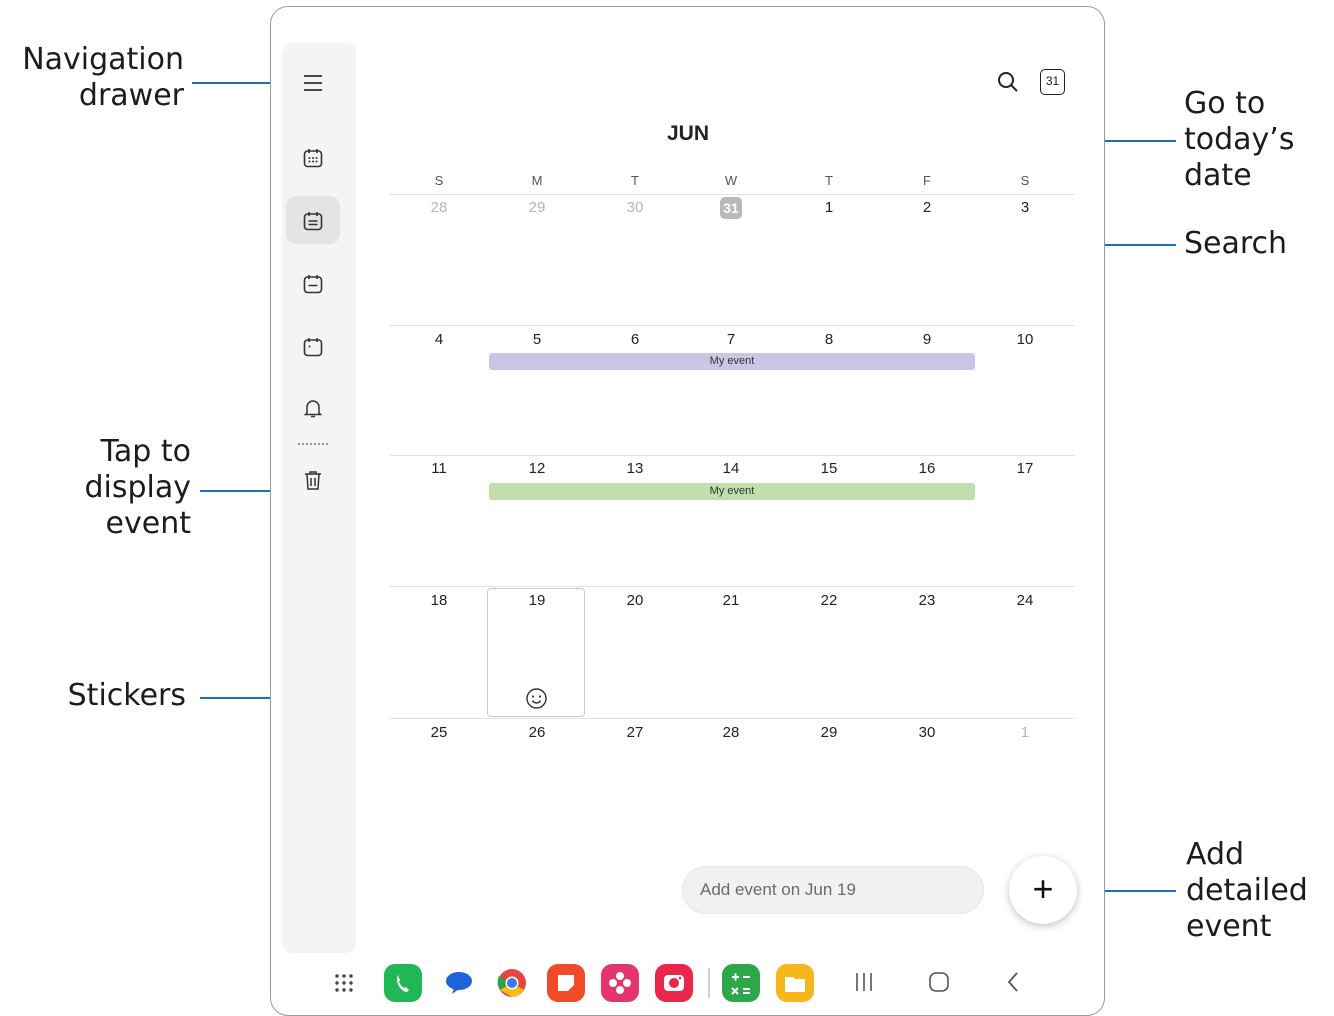 This screenshot has width=1334, height=1016. Describe the element at coordinates (536, 698) in the screenshot. I see `sticker-smiley-icon` at that location.